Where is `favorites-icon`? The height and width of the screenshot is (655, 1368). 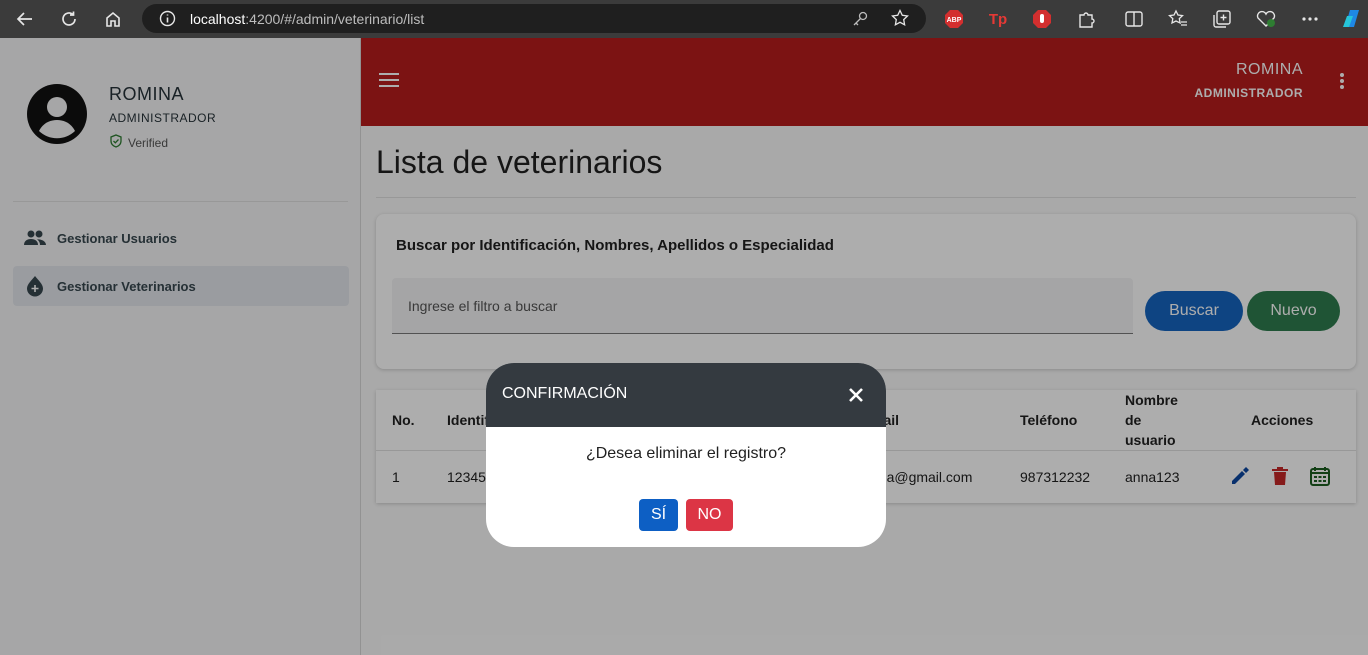 favorites-icon is located at coordinates (1178, 19).